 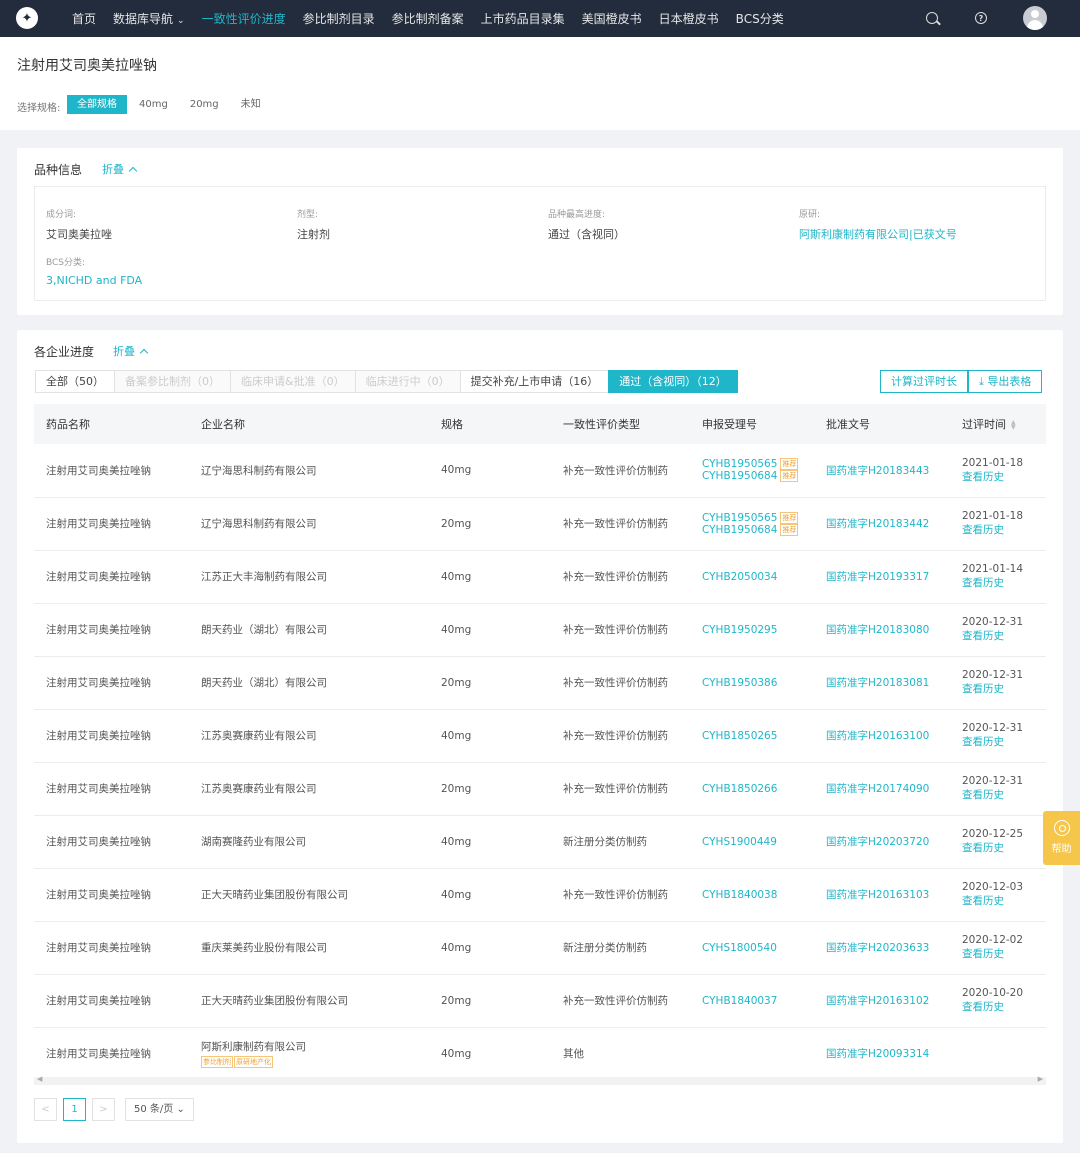 I want to click on nav-item-reference-list: 参比制剂目录, so click(x=339, y=18).